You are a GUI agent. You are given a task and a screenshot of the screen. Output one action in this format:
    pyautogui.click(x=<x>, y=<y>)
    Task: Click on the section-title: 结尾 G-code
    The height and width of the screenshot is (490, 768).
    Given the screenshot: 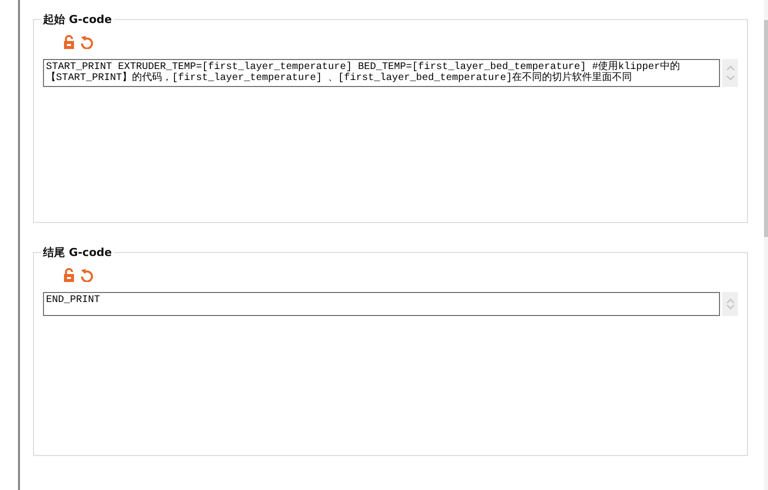 What is the action you would take?
    pyautogui.click(x=77, y=252)
    